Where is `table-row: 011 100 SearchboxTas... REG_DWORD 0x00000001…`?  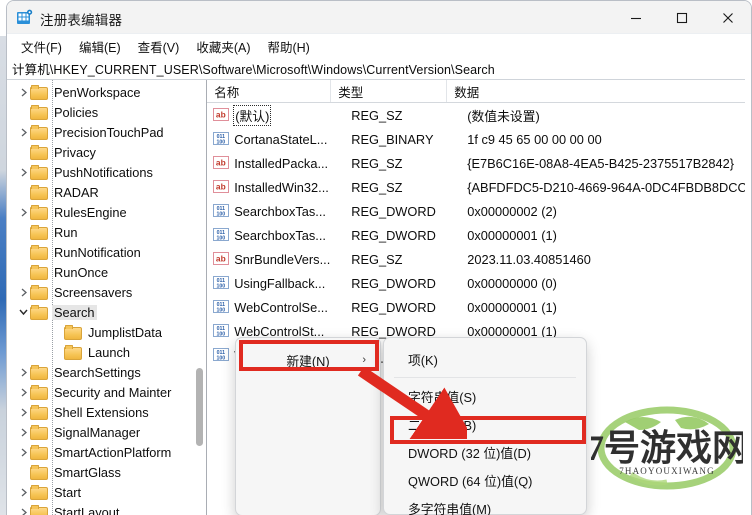
table-row: 011 100 SearchboxTas... REG_DWORD 0x00000001… is located at coordinates (479, 235).